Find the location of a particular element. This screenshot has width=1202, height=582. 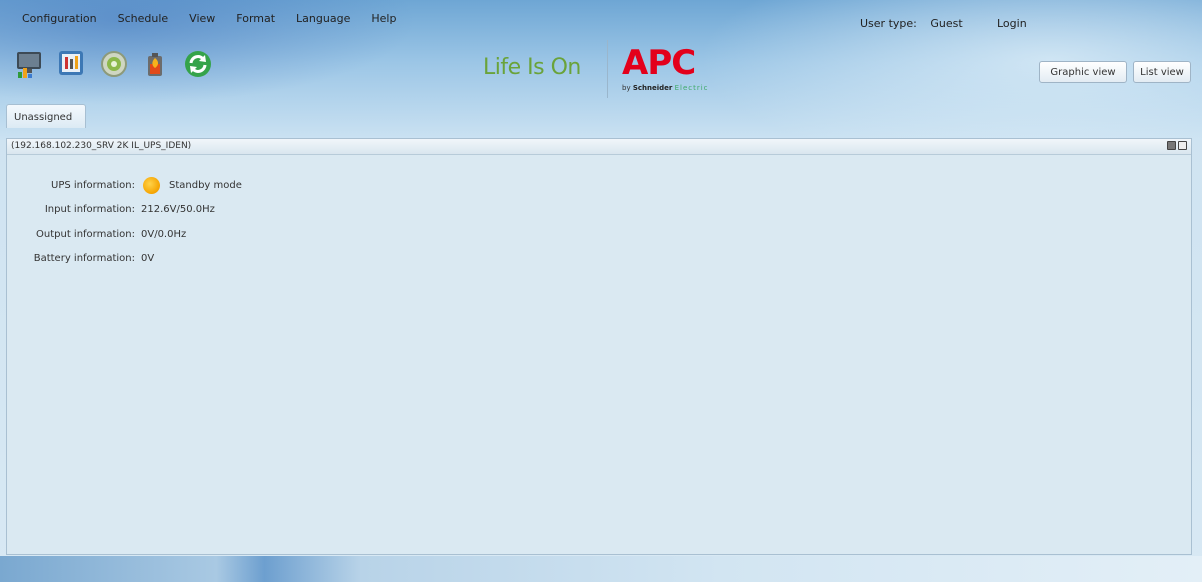

brand-electric: Electric is located at coordinates (691, 88).